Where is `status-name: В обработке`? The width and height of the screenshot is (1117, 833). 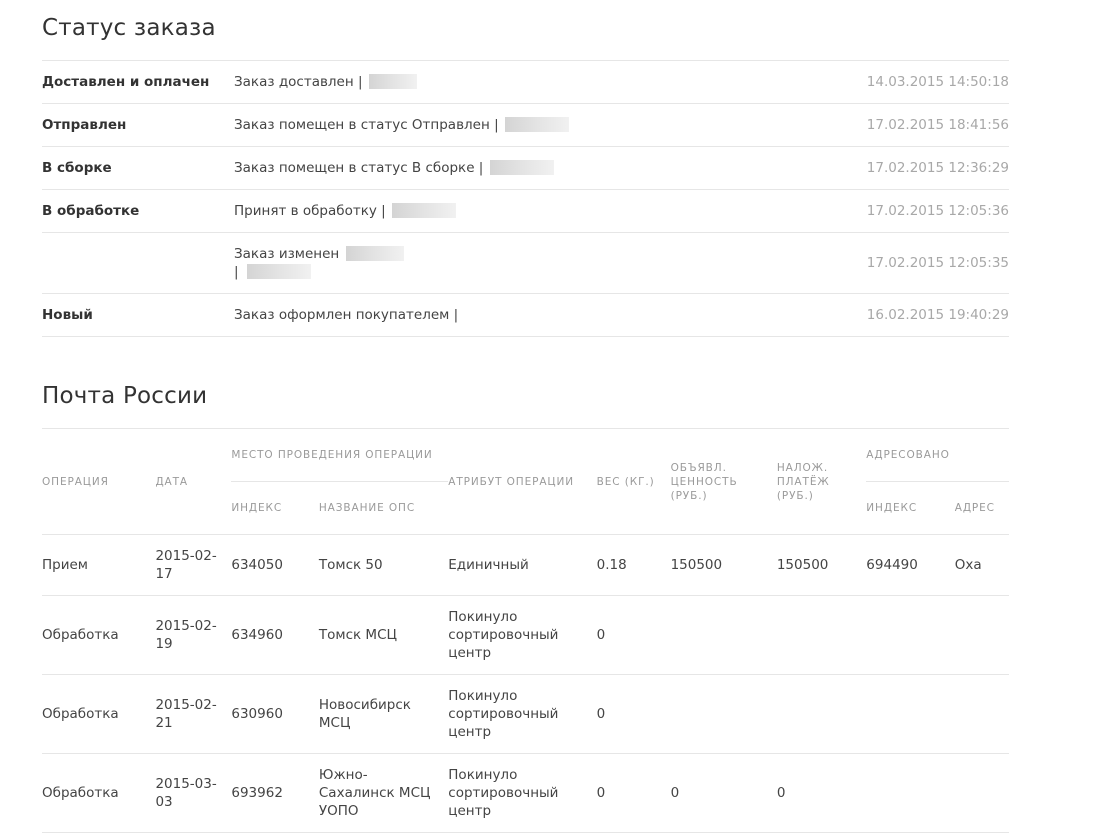
status-name: В обработке is located at coordinates (138, 211).